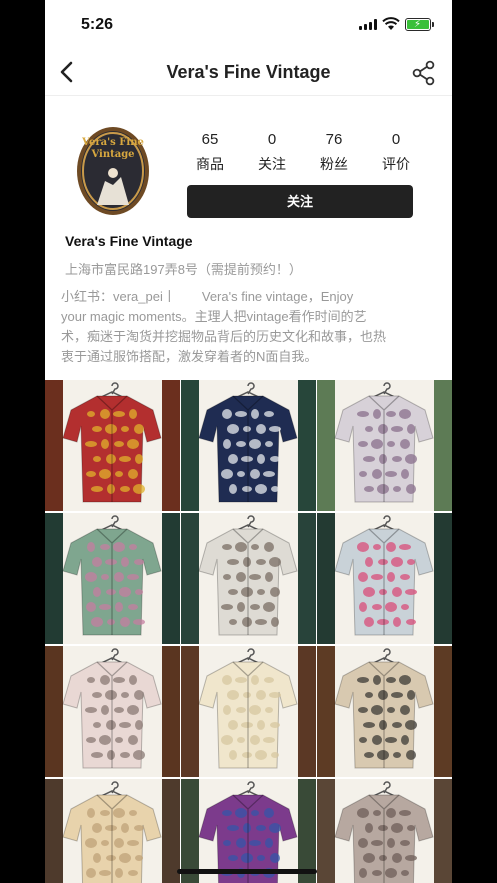 The width and height of the screenshot is (497, 883). What do you see at coordinates (334, 139) in the screenshot?
I see `stat-followers-value: 76` at bounding box center [334, 139].